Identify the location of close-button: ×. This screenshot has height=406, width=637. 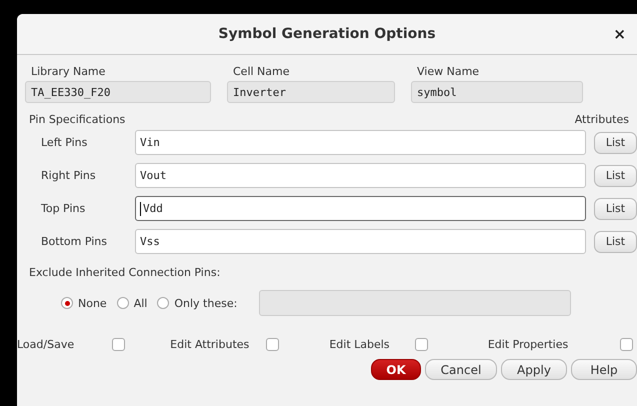
(619, 34).